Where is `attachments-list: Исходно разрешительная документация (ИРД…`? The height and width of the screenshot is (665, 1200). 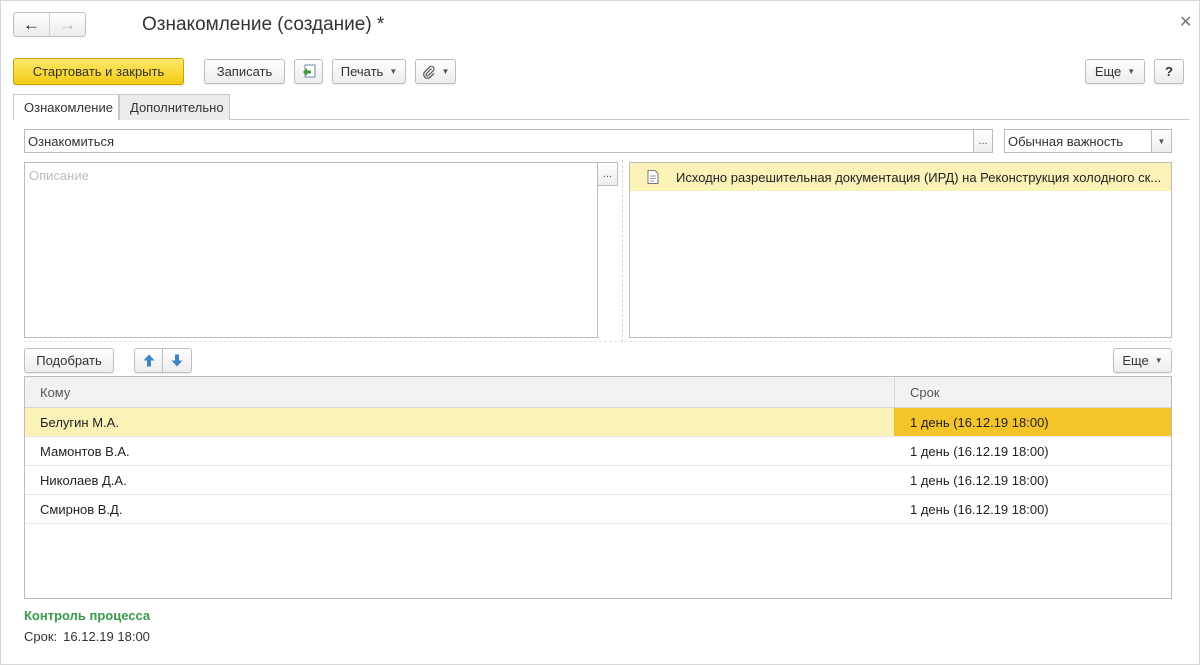 attachments-list: Исходно разрешительная документация (ИРД… is located at coordinates (900, 250).